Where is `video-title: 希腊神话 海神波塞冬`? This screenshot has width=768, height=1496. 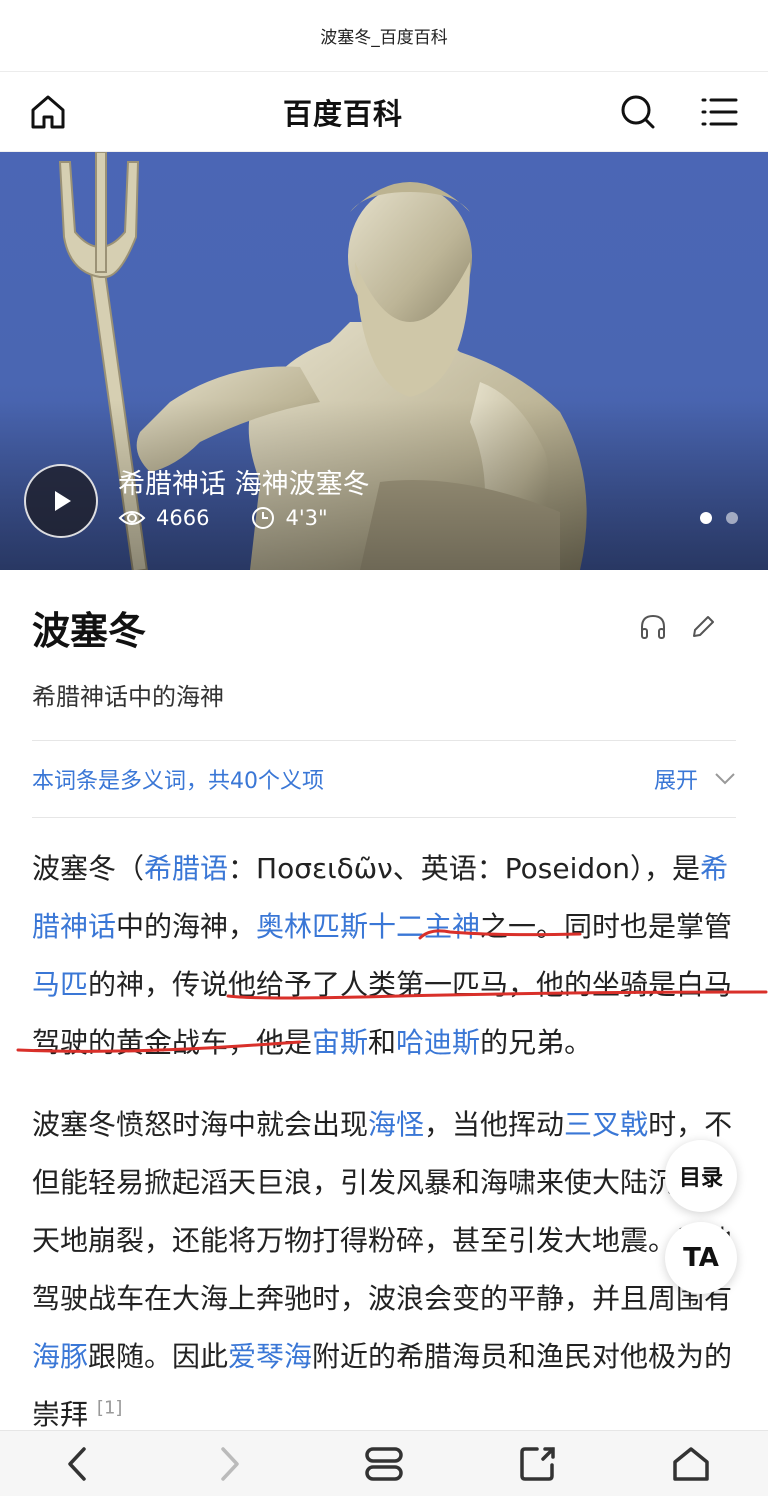 video-title: 希腊神话 海神波塞冬 is located at coordinates (244, 481).